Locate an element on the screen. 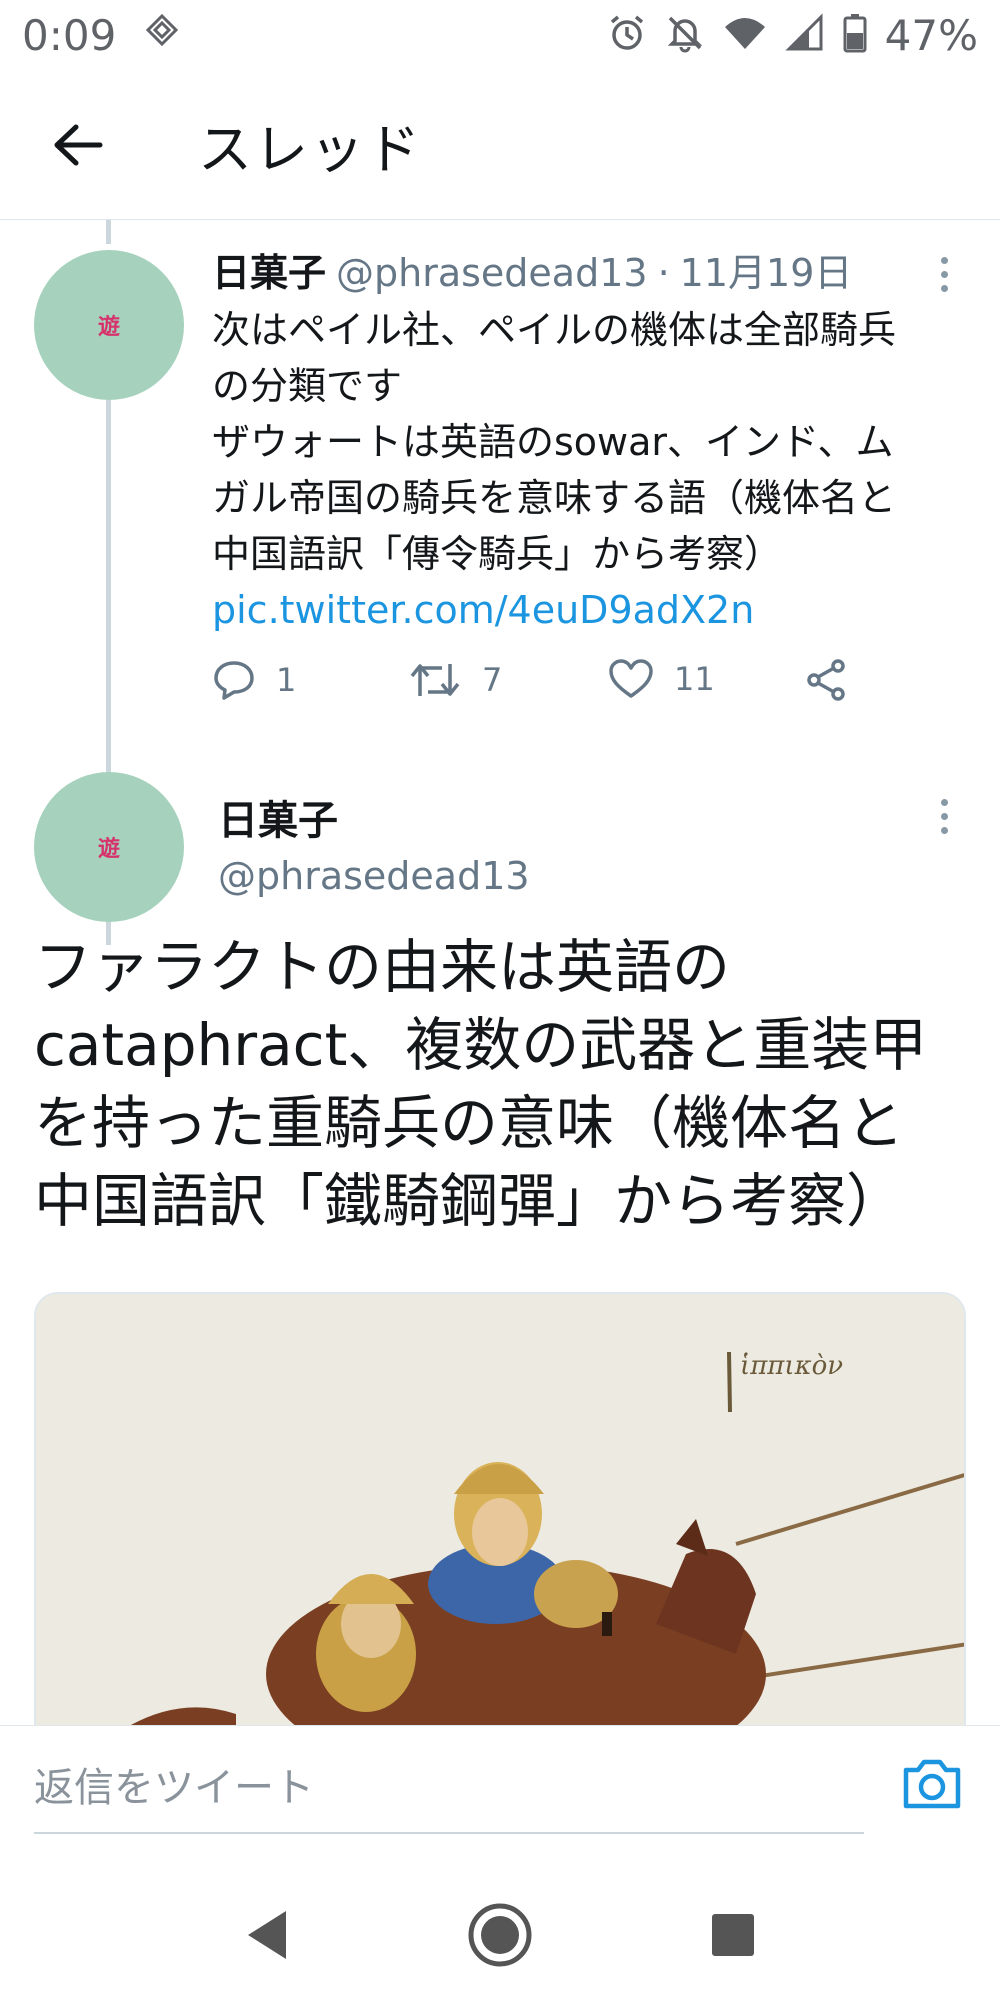  tweet-text-line: 中国語訳「鐵騎鋼彈」から考察） is located at coordinates (469, 1201).